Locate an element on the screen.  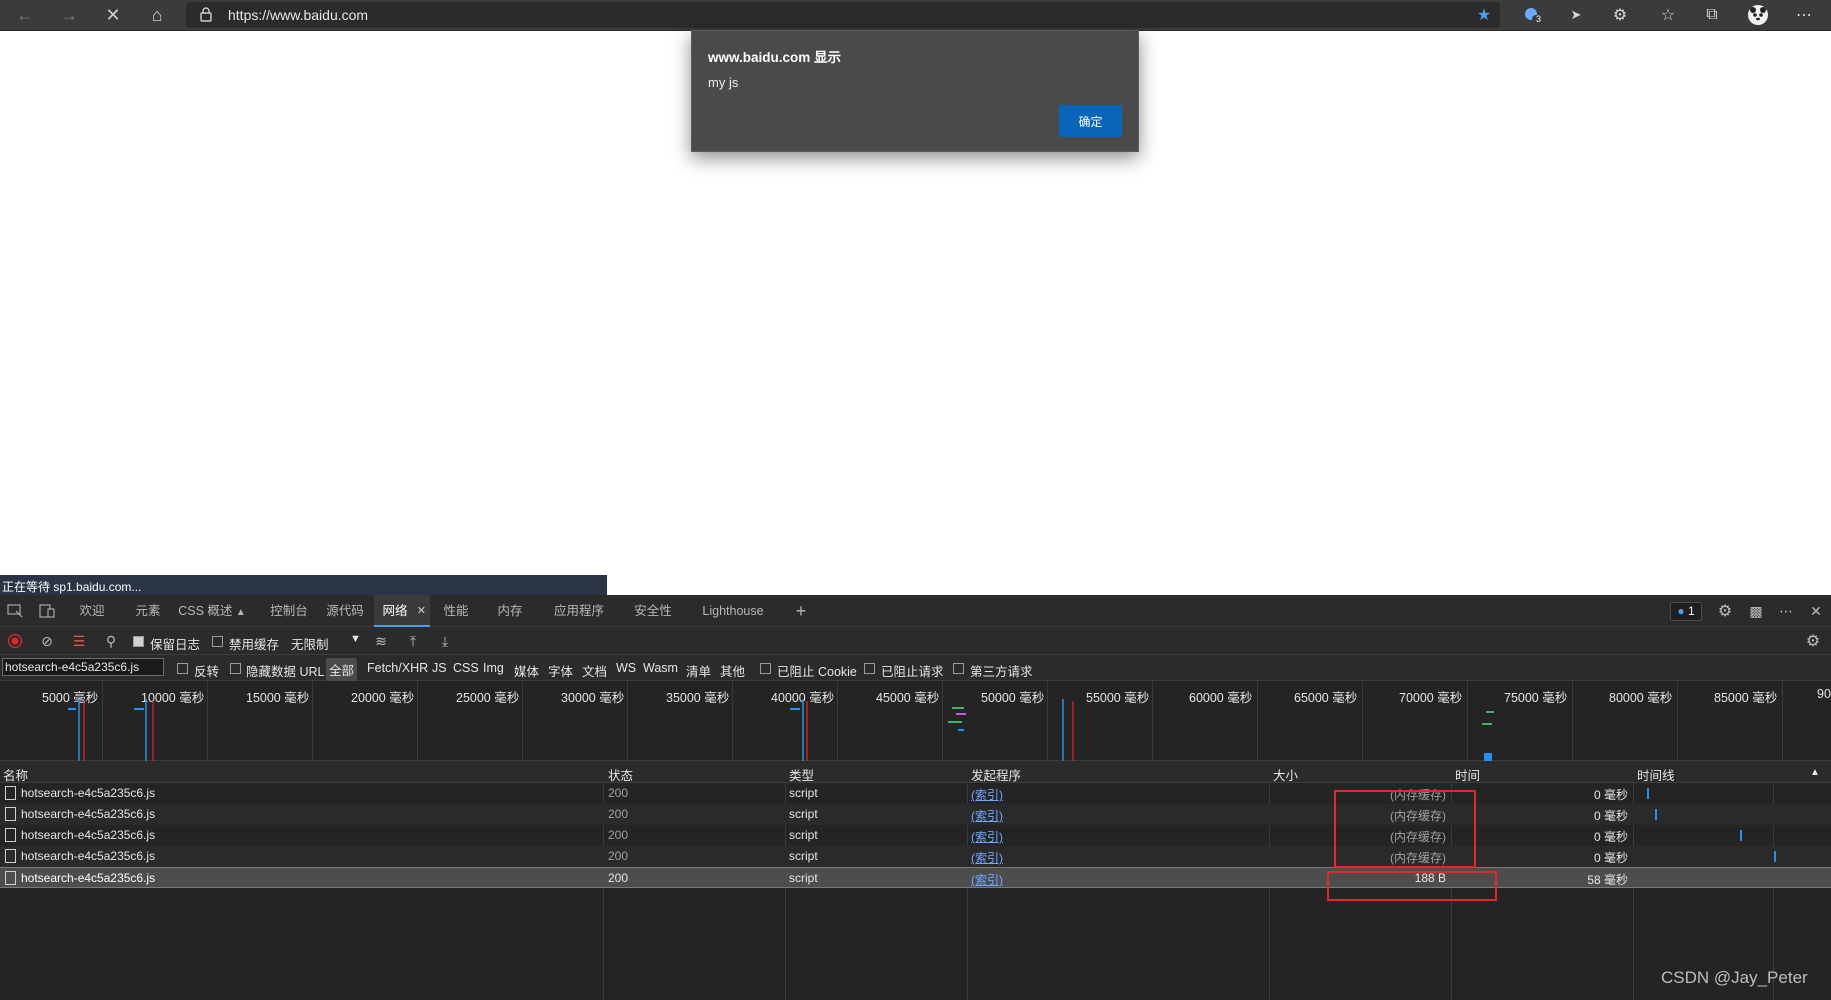
favorites-icon: ☆ is located at coordinates (1668, 15).